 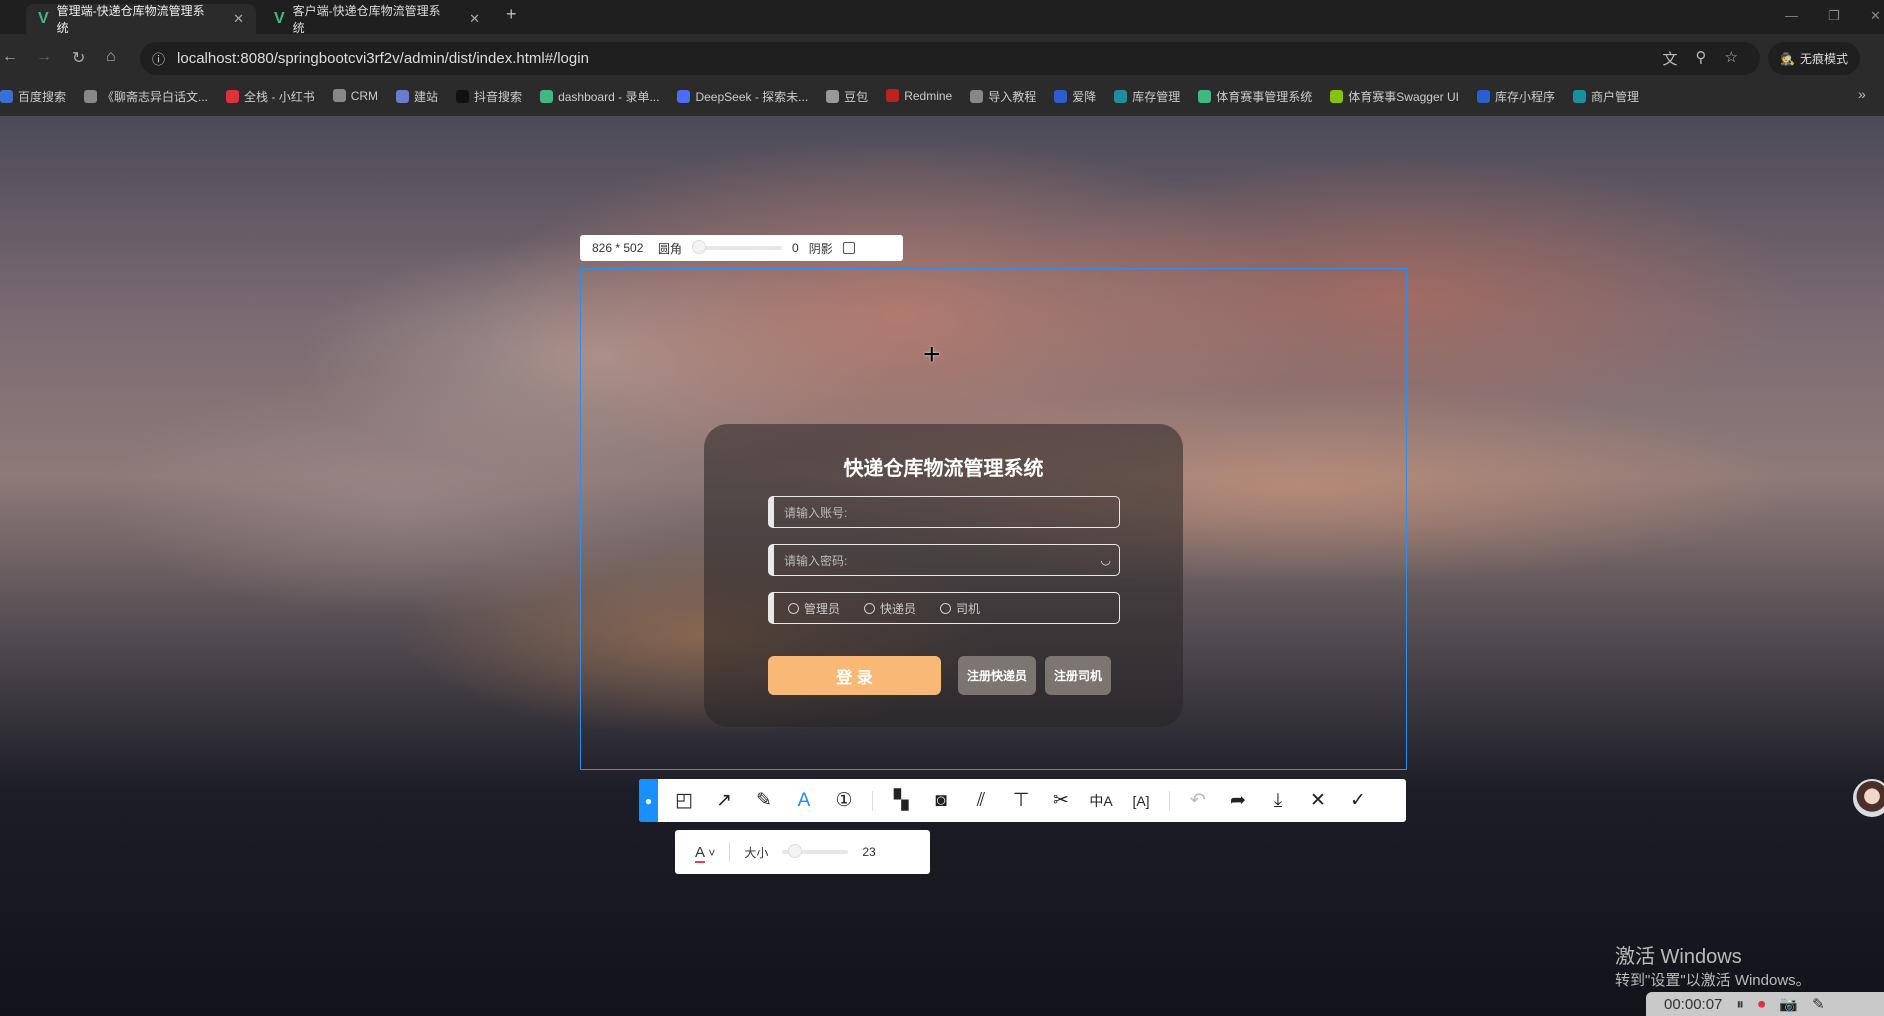 What do you see at coordinates (1078, 675) in the screenshot?
I see `register-driver-button: 注册司机` at bounding box center [1078, 675].